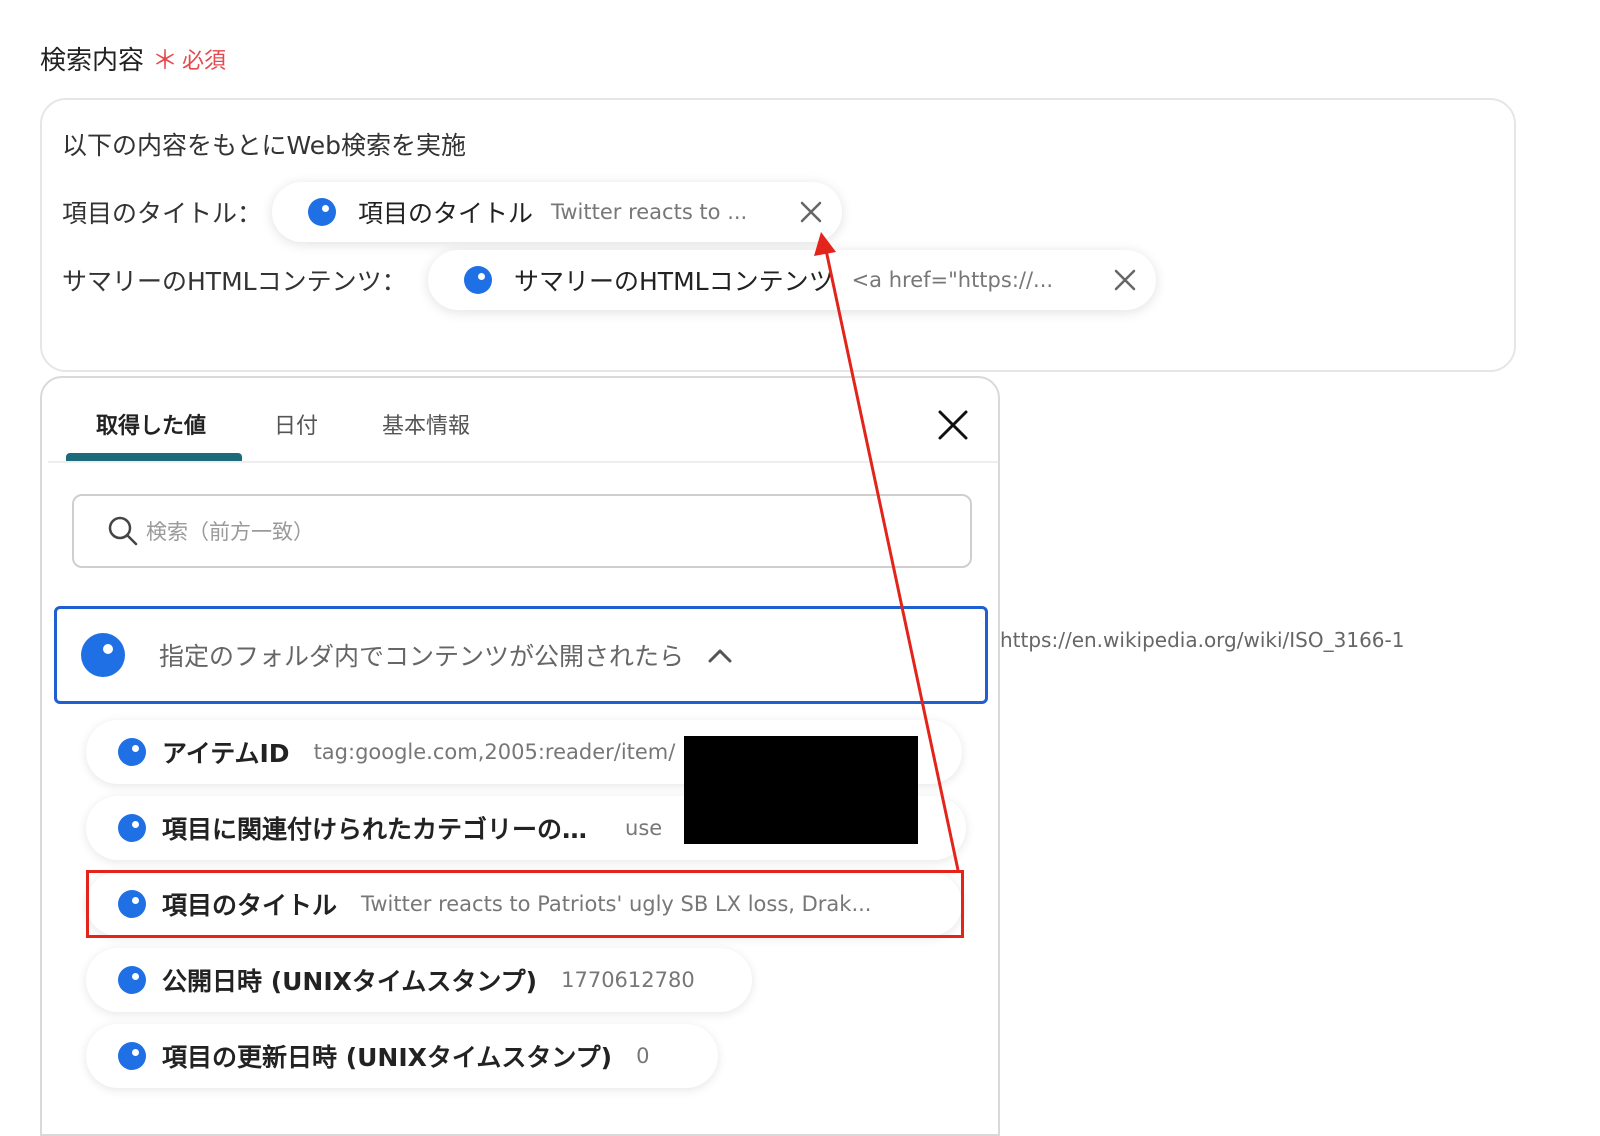 The image size is (1600, 1136). Describe the element at coordinates (1202, 640) in the screenshot. I see `background-url-text: https://en.wikipedia.org/wiki/ISO_3166-1` at that location.